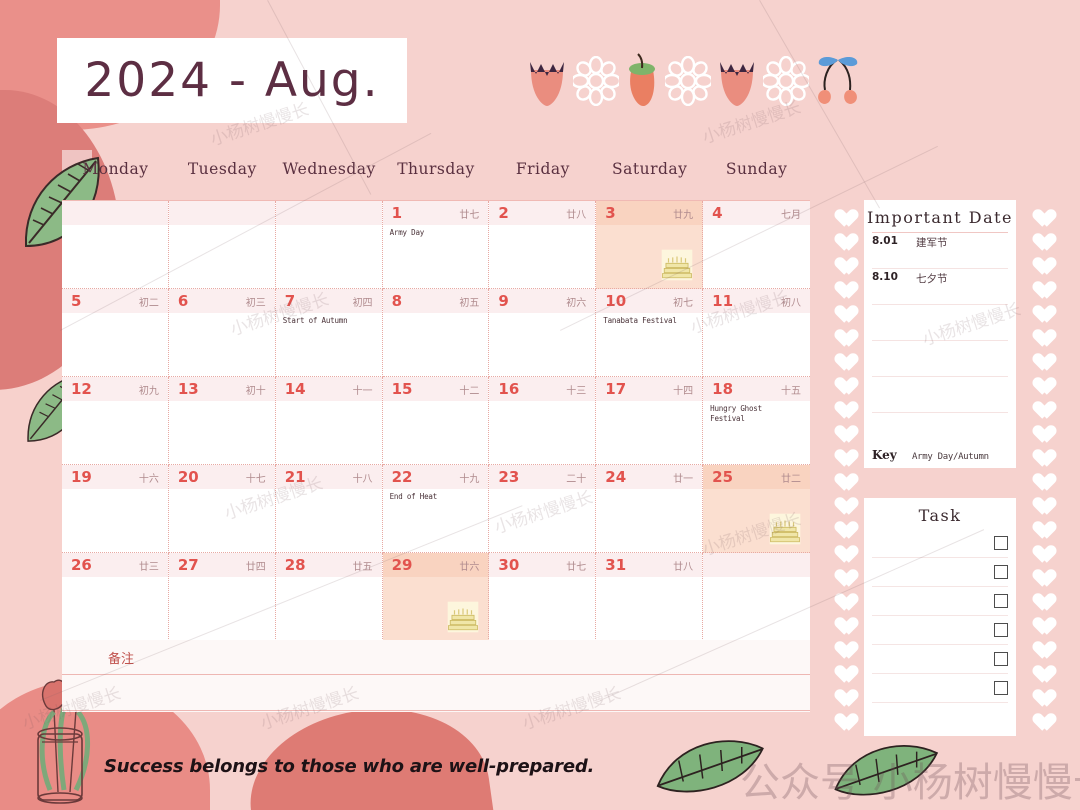  What do you see at coordinates (596, 81) in the screenshot?
I see `flower-outline-icon` at bounding box center [596, 81].